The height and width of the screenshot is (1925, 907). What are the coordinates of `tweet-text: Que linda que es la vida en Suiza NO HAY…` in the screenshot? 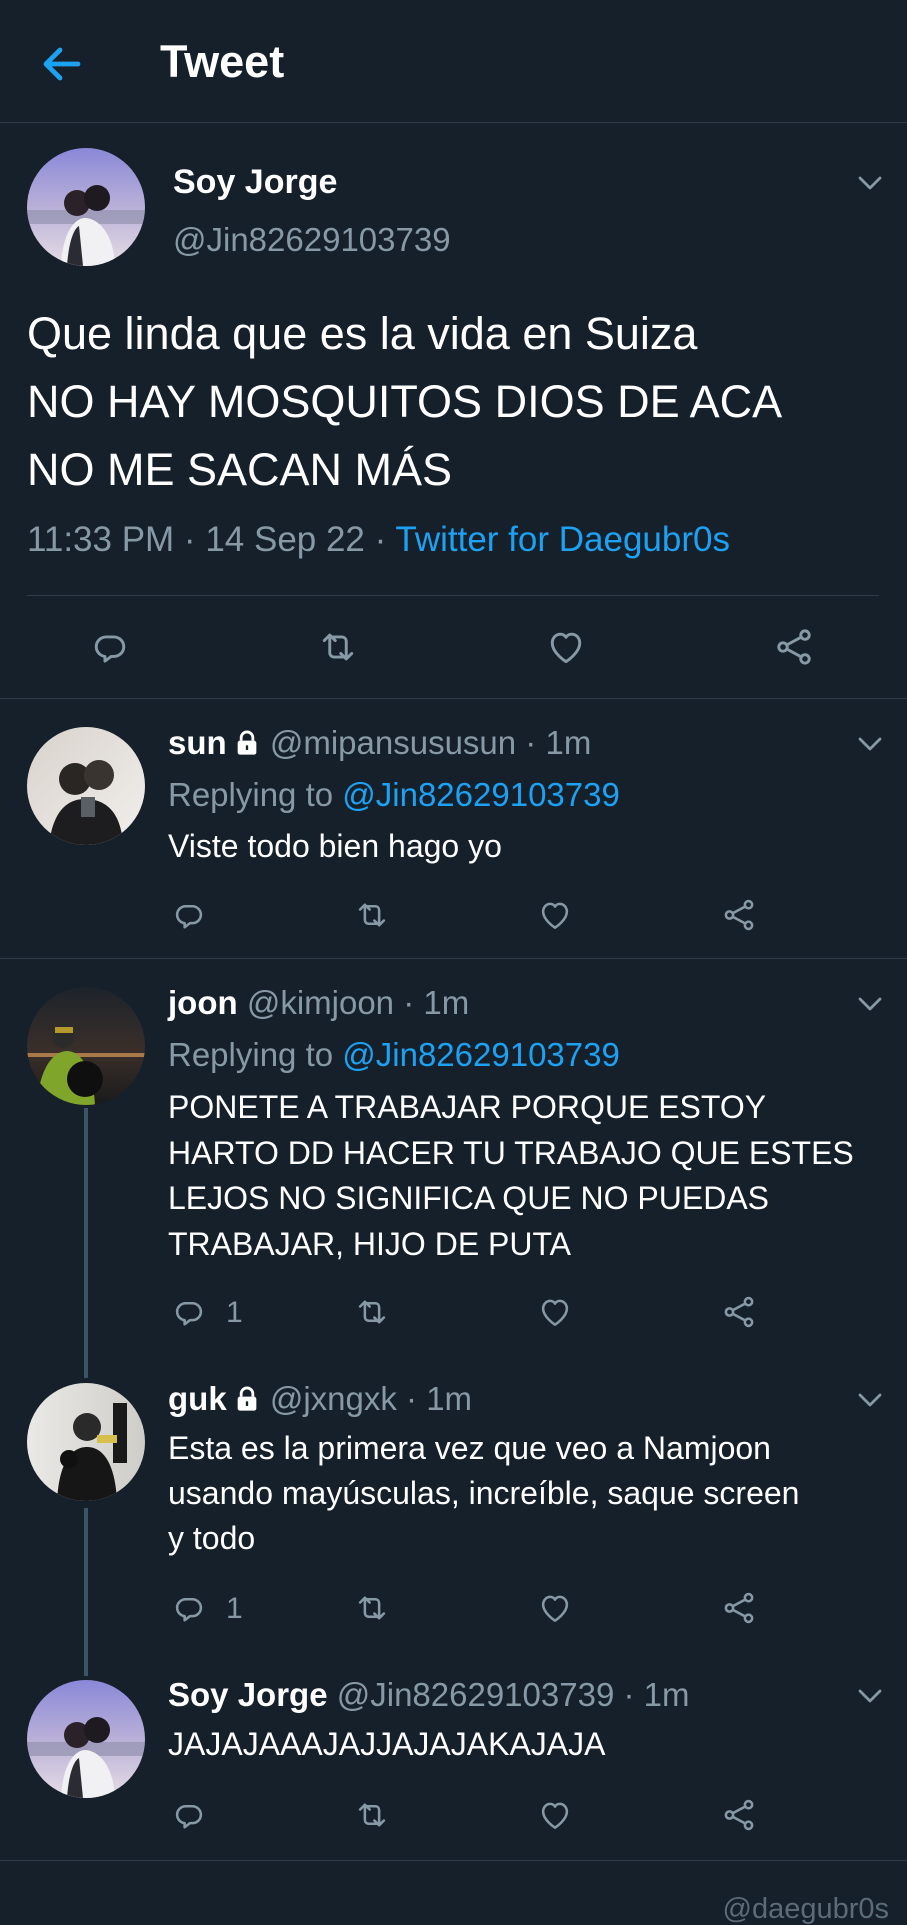 It's located at (457, 402).